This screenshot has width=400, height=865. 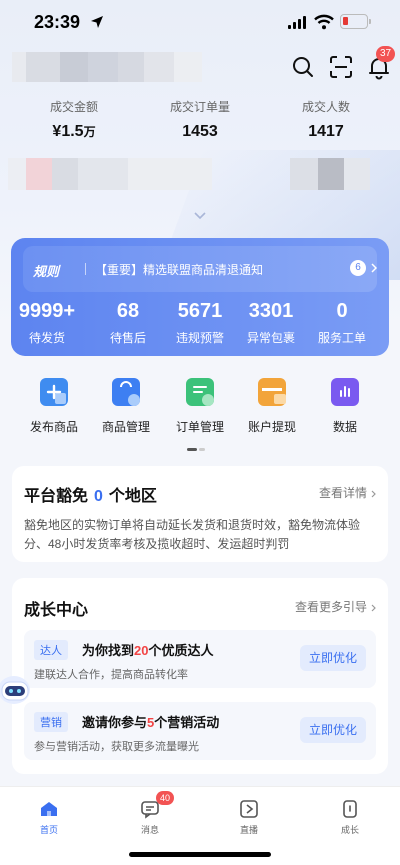 What do you see at coordinates (342, 311) in the screenshot?
I see `metric-value: 0` at bounding box center [342, 311].